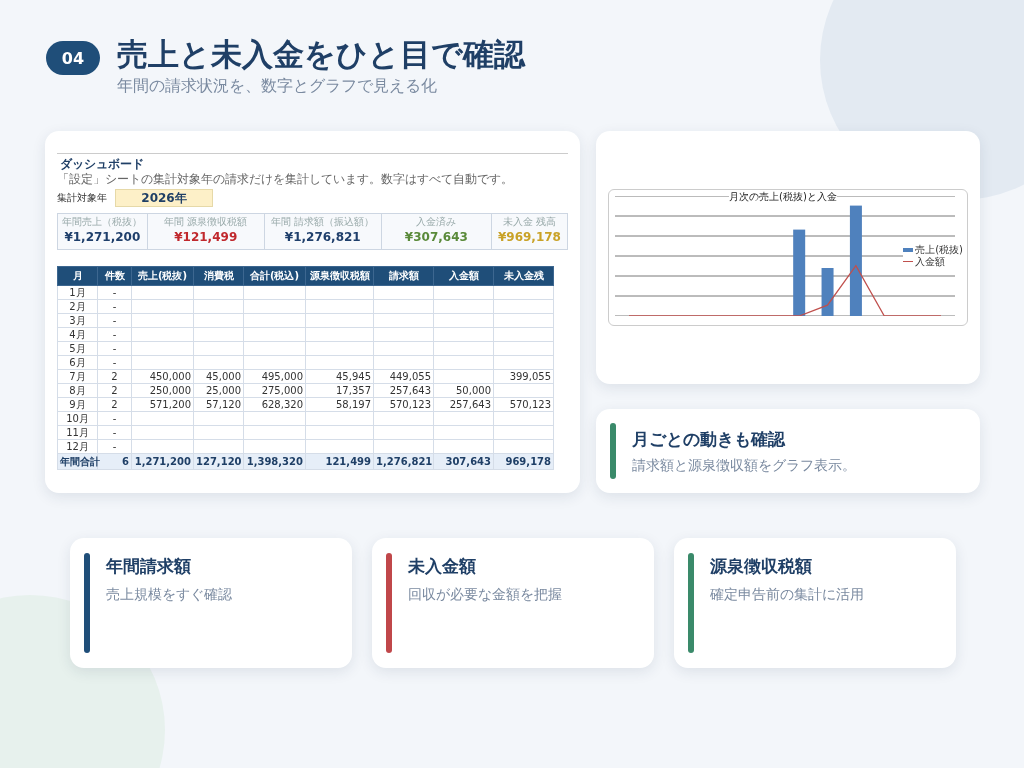 This screenshot has height=768, width=1024. I want to click on legend-label: 売上(税抜), so click(939, 249).